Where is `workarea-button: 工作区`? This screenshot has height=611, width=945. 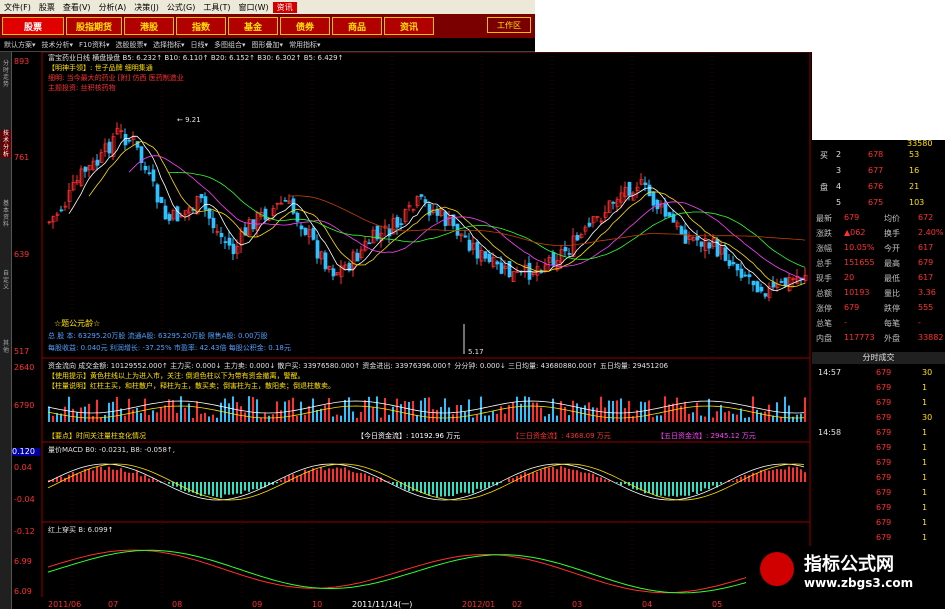
workarea-button: 工作区 is located at coordinates (509, 25).